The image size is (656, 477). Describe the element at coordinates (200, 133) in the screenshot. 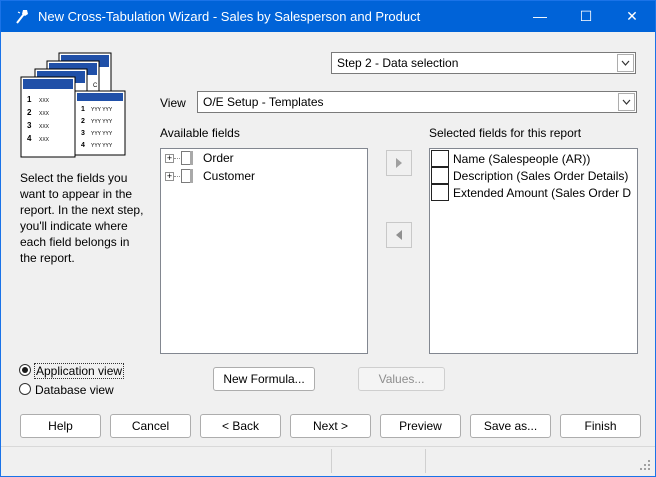

I see `available-fields-label: Available fields` at that location.